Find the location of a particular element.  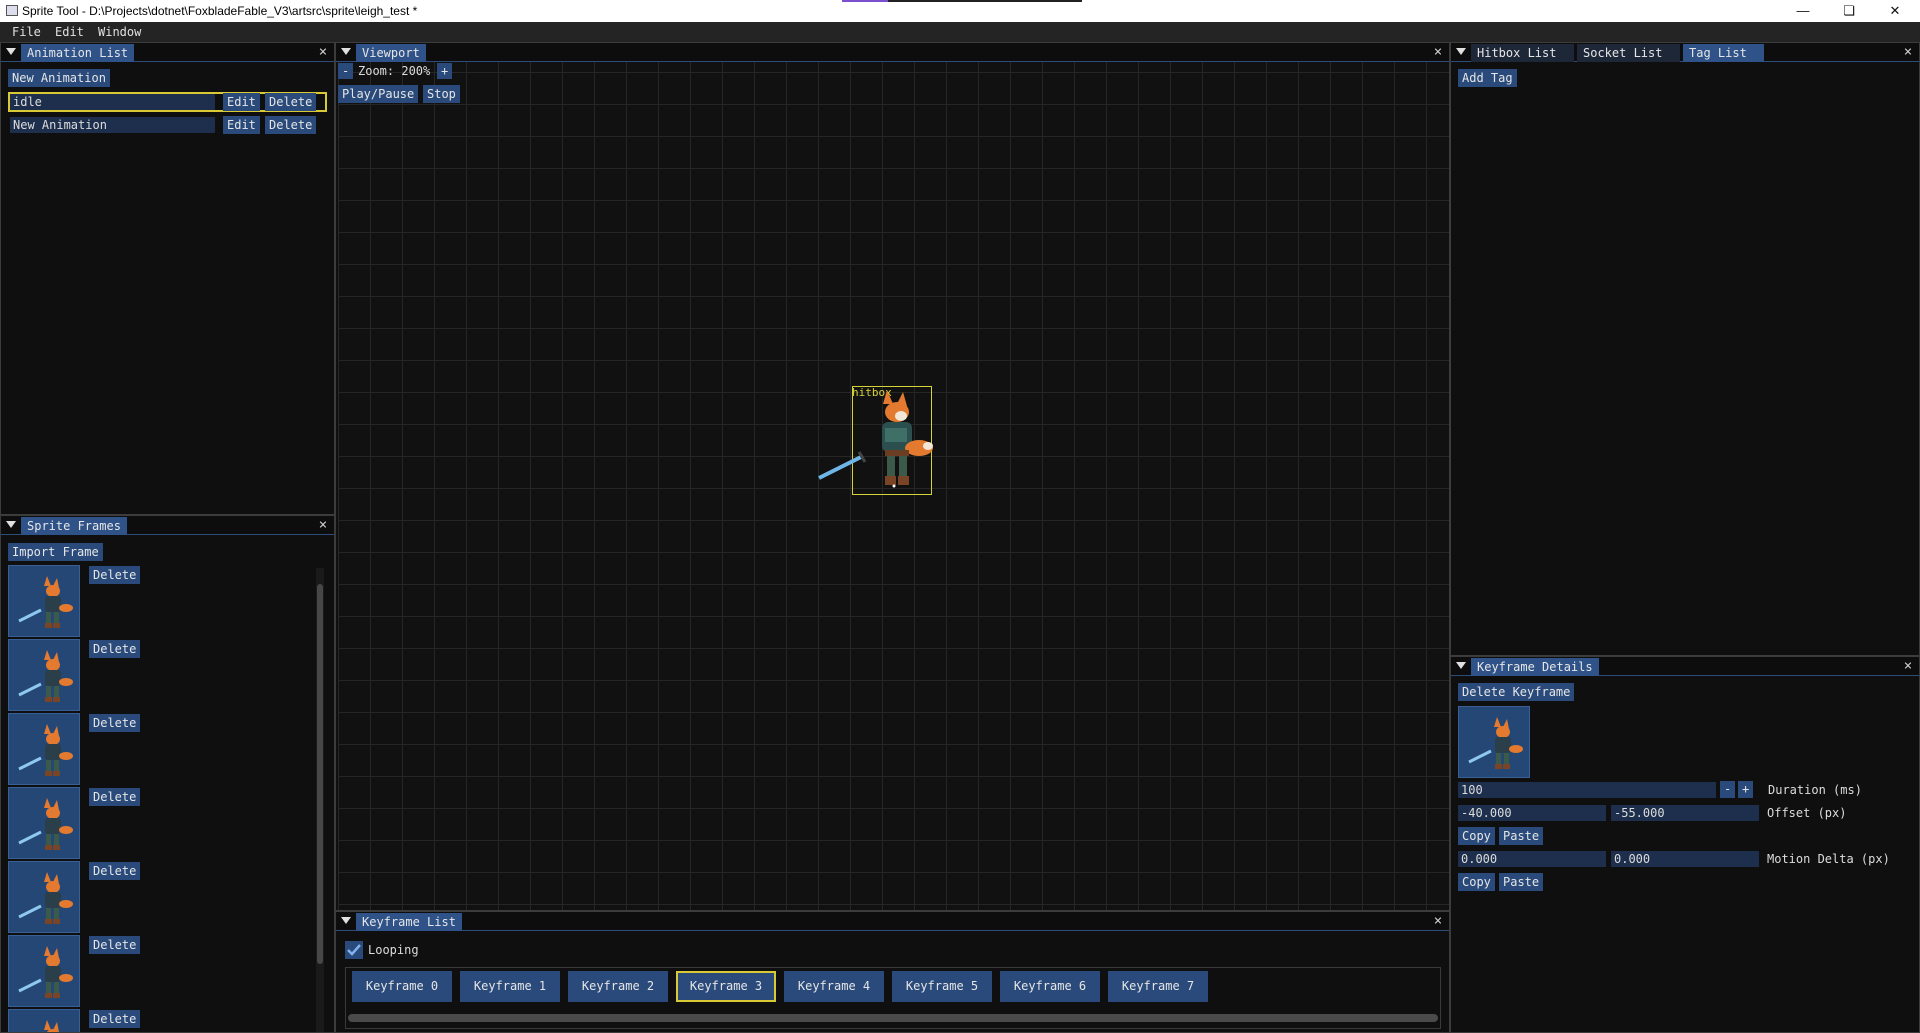

animation-name-field: New Animation is located at coordinates (112, 125).